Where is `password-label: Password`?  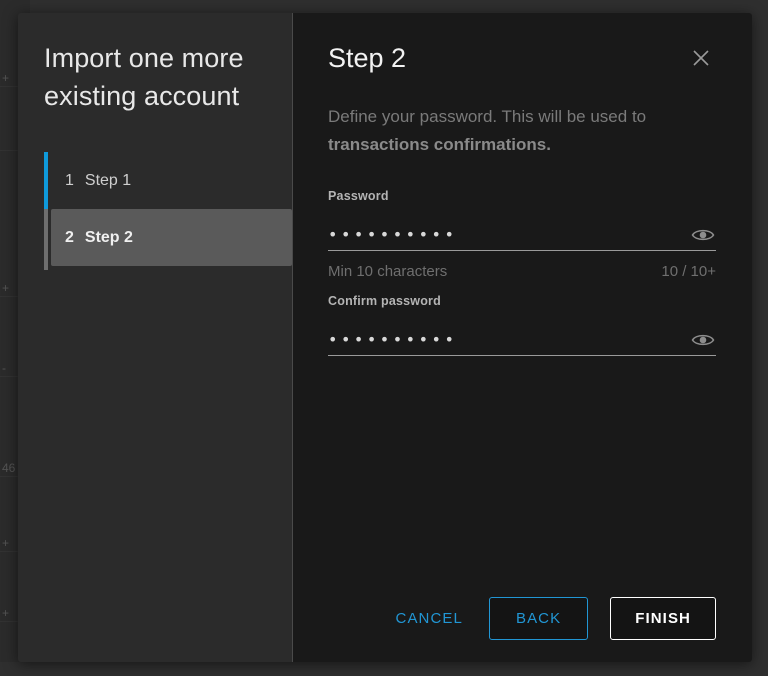 password-label: Password is located at coordinates (358, 196).